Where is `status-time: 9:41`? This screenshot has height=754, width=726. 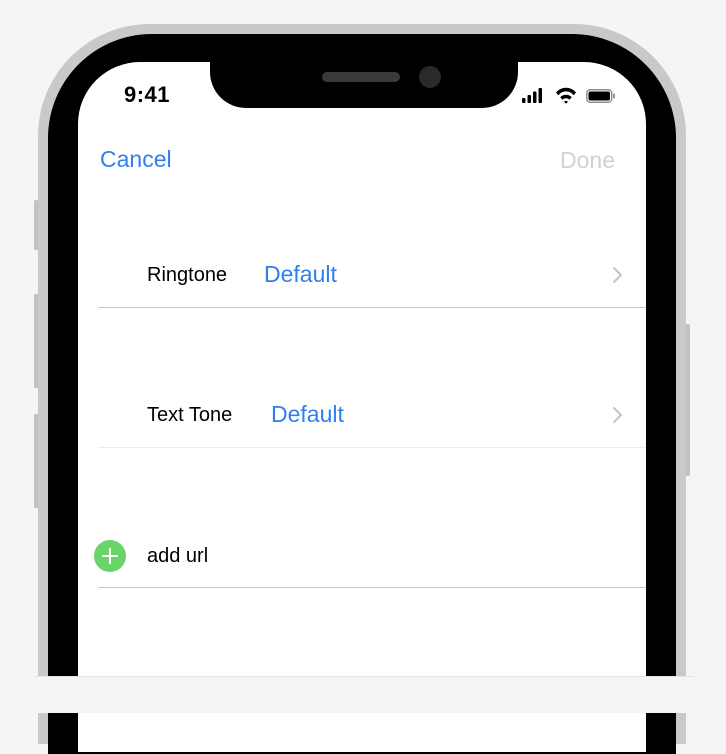 status-time: 9:41 is located at coordinates (147, 94).